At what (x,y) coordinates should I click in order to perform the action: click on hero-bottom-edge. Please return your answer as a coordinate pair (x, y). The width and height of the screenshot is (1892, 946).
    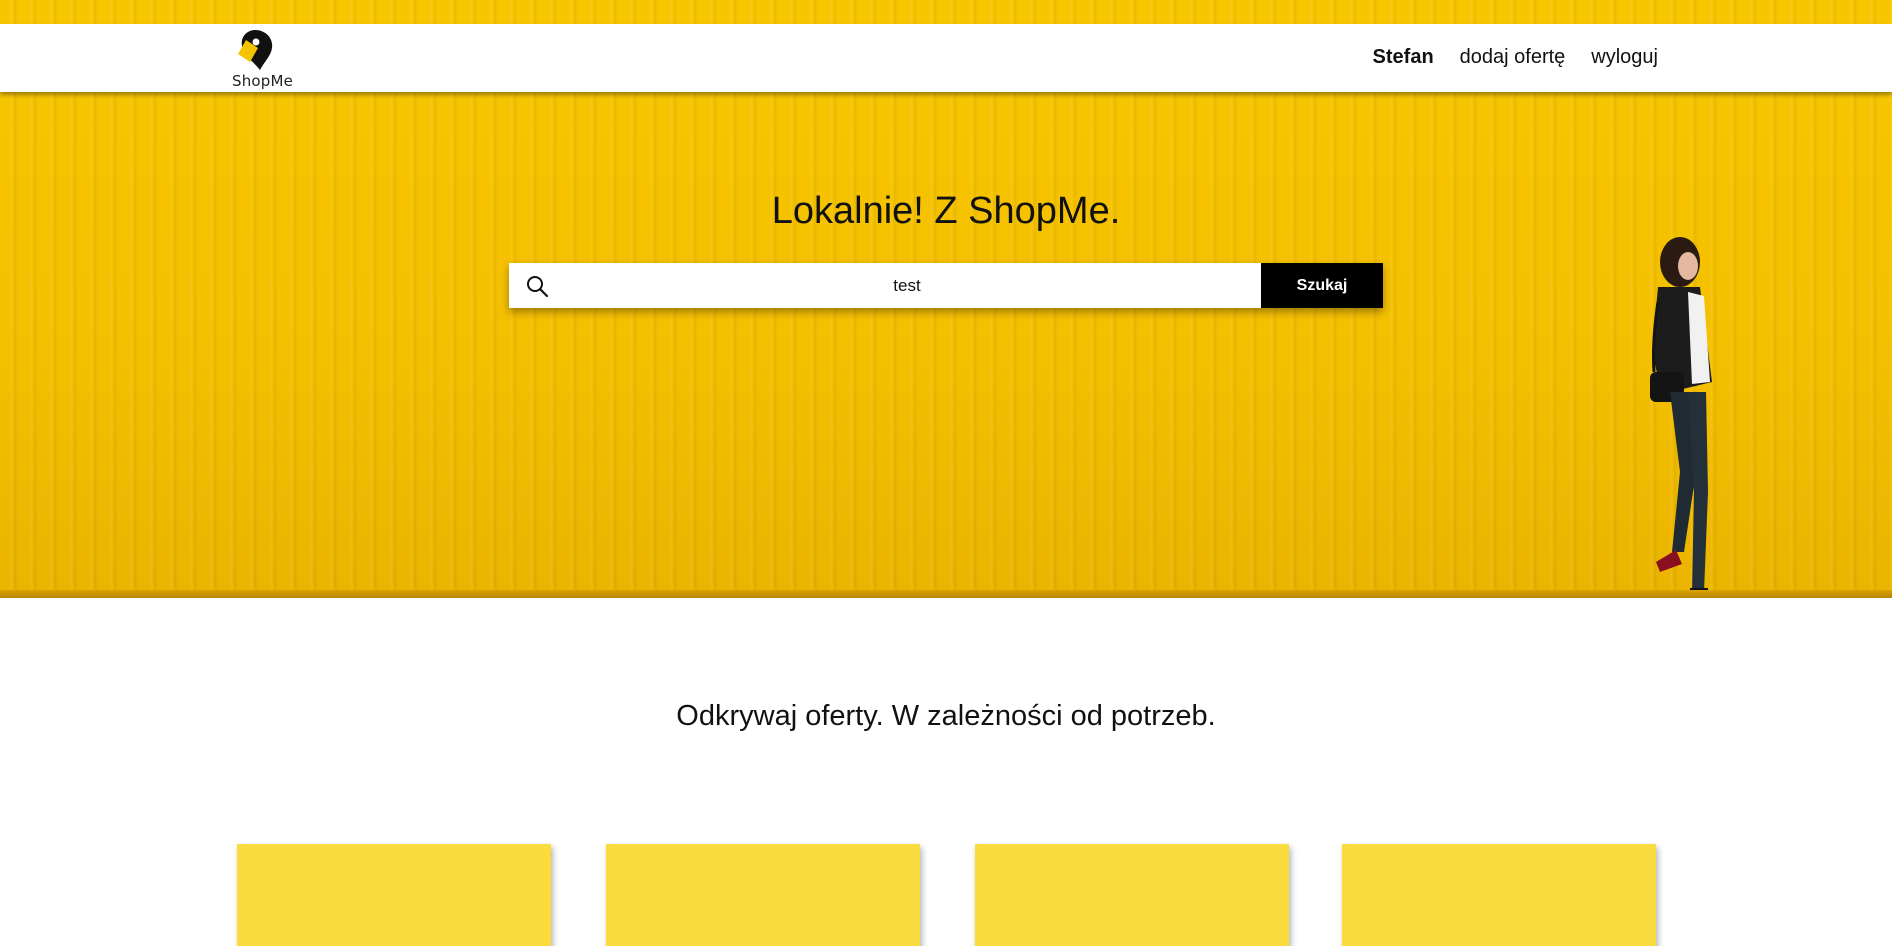
    Looking at the image, I should click on (946, 594).